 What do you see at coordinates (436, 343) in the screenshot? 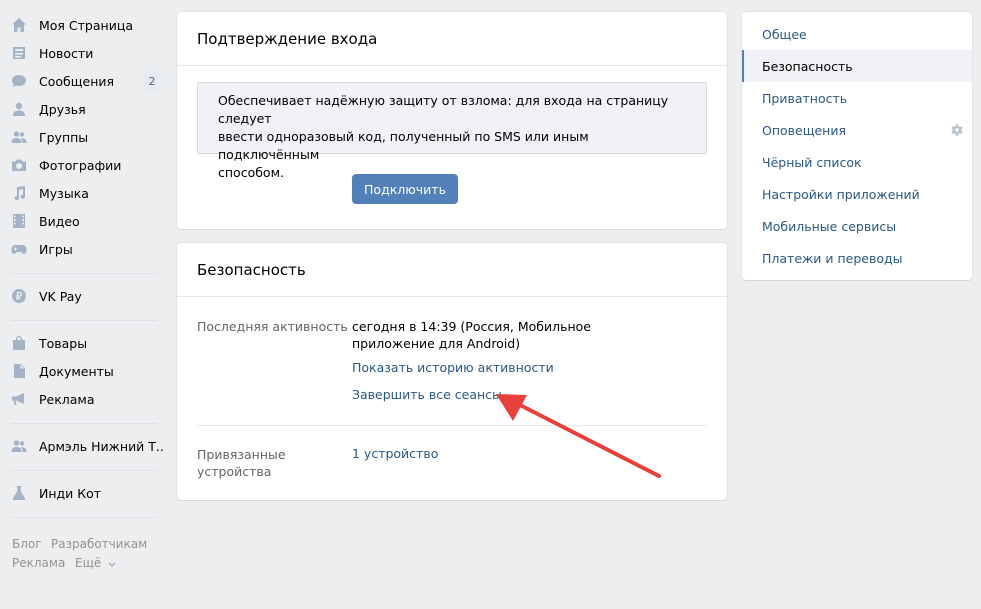
I see `last-activity-line: приложение для Android)` at bounding box center [436, 343].